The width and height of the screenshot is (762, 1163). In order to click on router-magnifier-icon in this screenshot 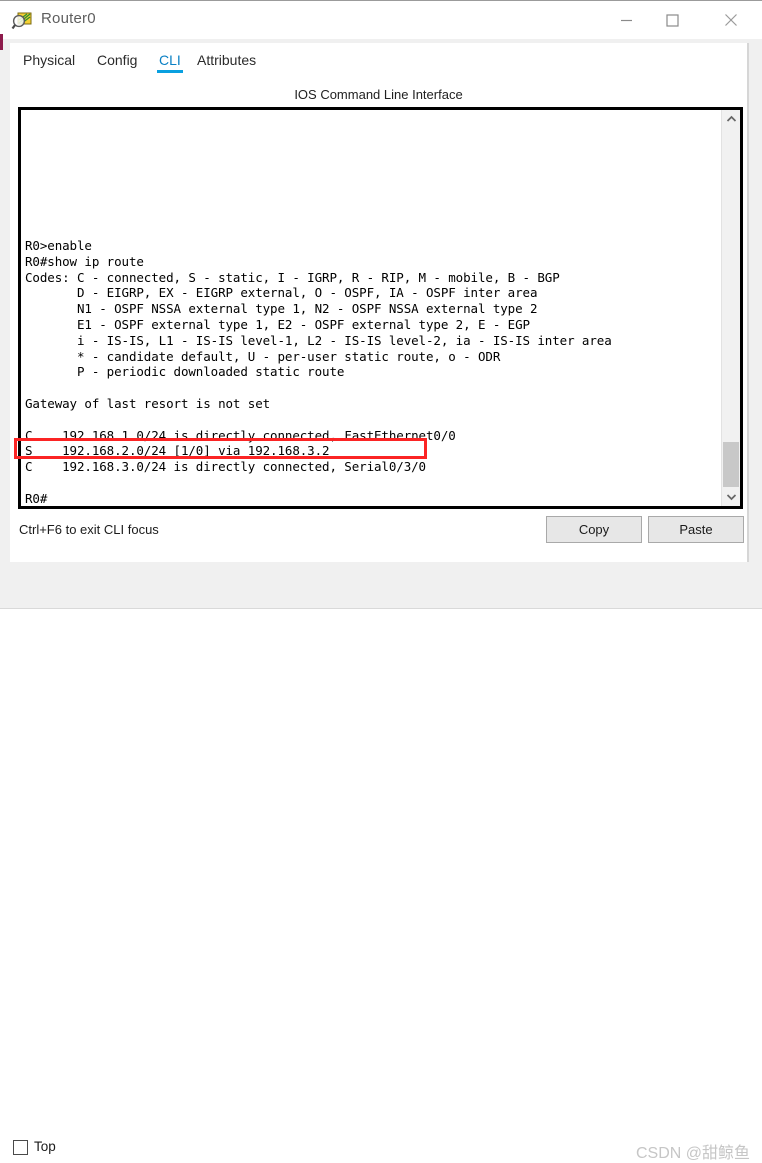, I will do `click(22, 21)`.